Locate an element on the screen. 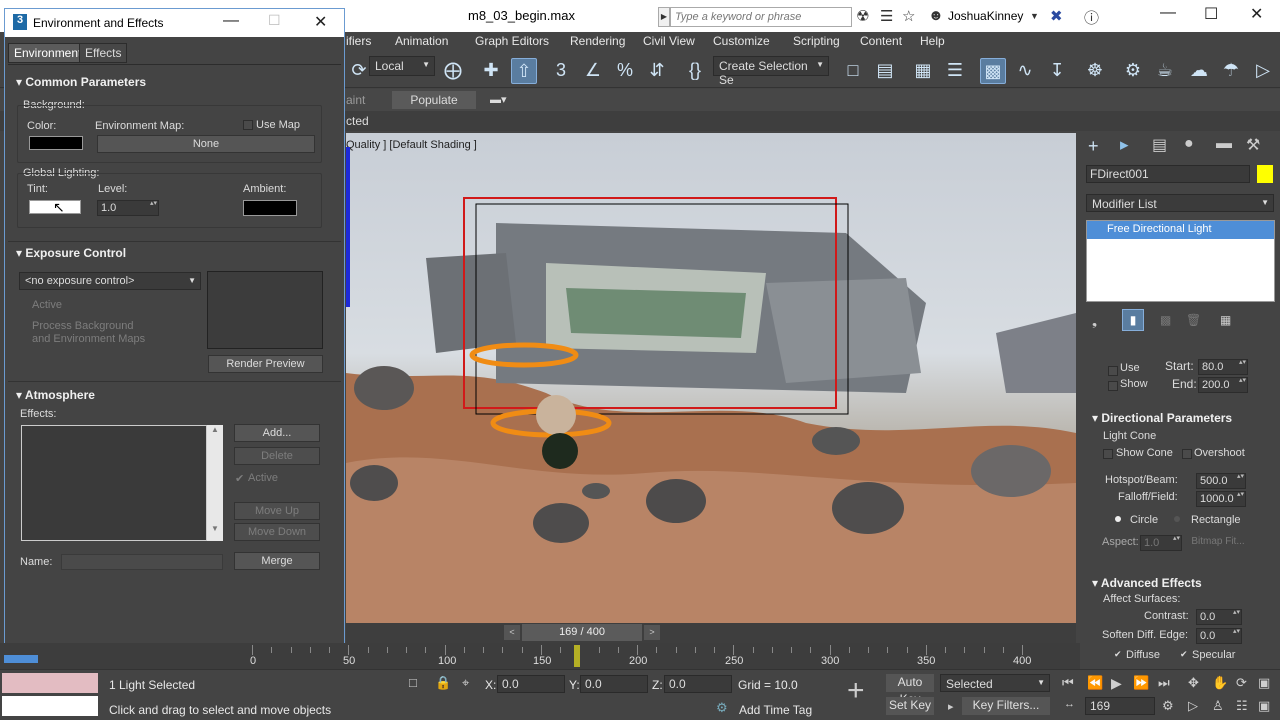 Image resolution: width=1280 pixels, height=720 pixels. dialog-minimize-button: — is located at coordinates (231, 21).